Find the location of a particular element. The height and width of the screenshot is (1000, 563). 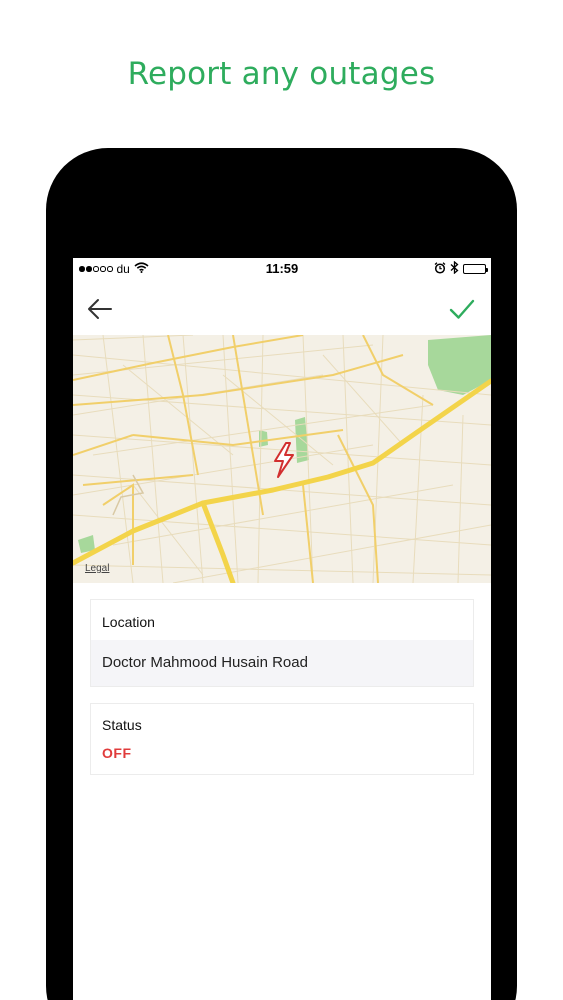

bluetooth-icon is located at coordinates (454, 268).